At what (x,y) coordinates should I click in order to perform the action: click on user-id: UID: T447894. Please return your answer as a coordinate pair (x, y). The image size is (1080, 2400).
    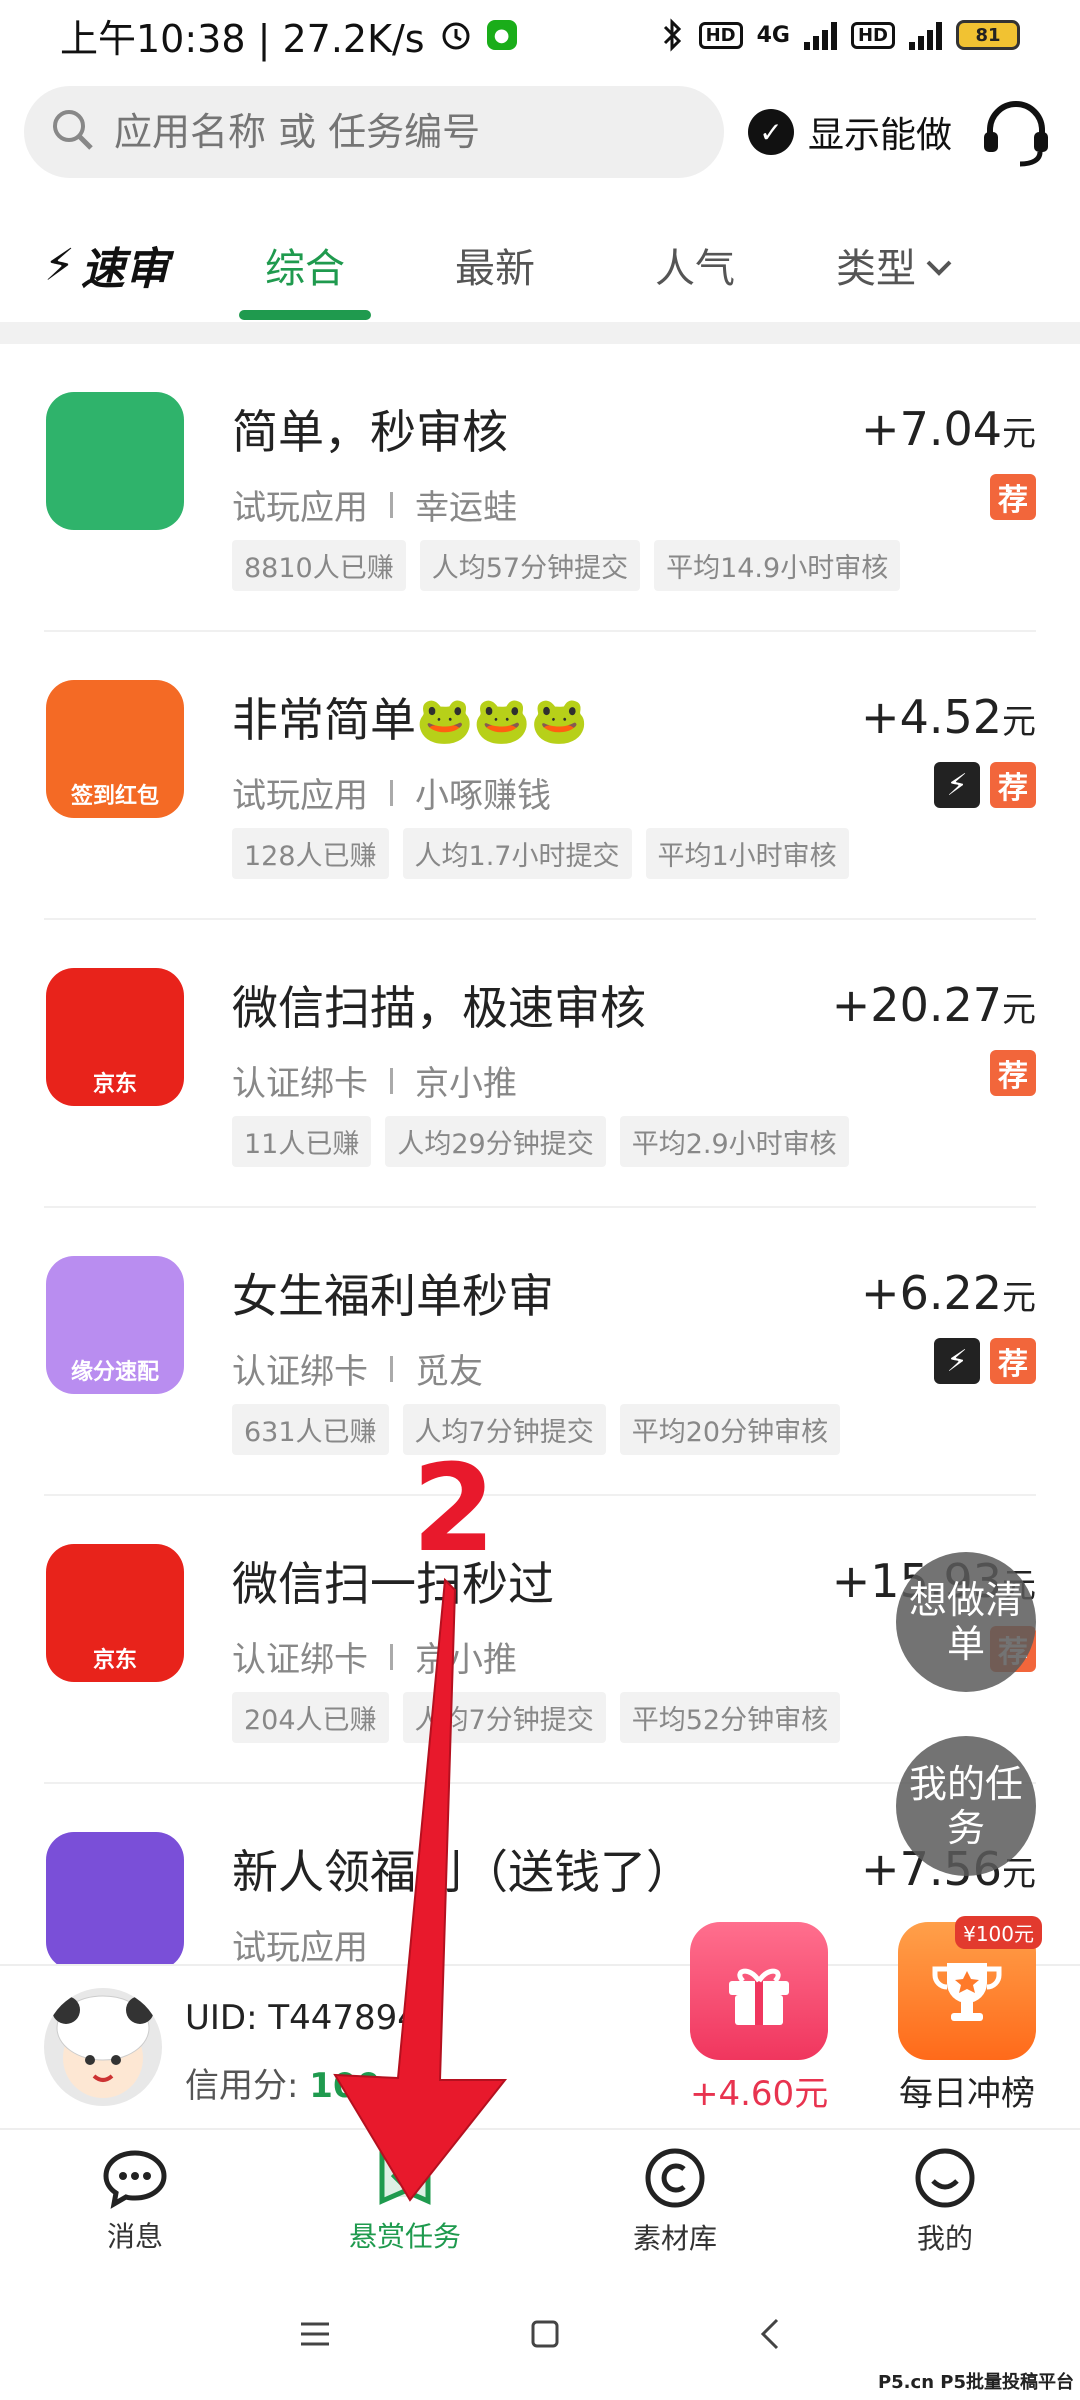
    Looking at the image, I should click on (302, 2018).